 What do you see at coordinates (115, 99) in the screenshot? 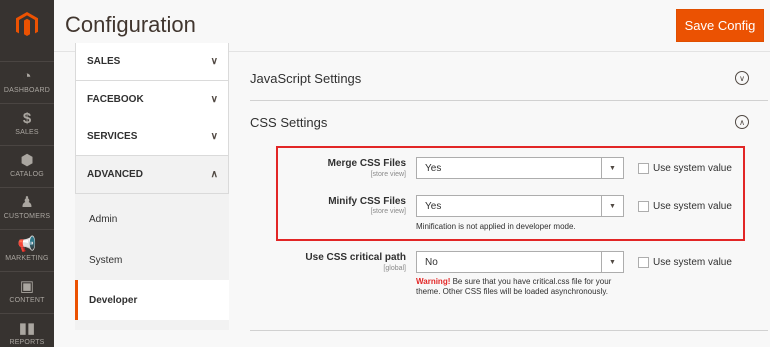
I see `section-label: FACEBOOK` at bounding box center [115, 99].